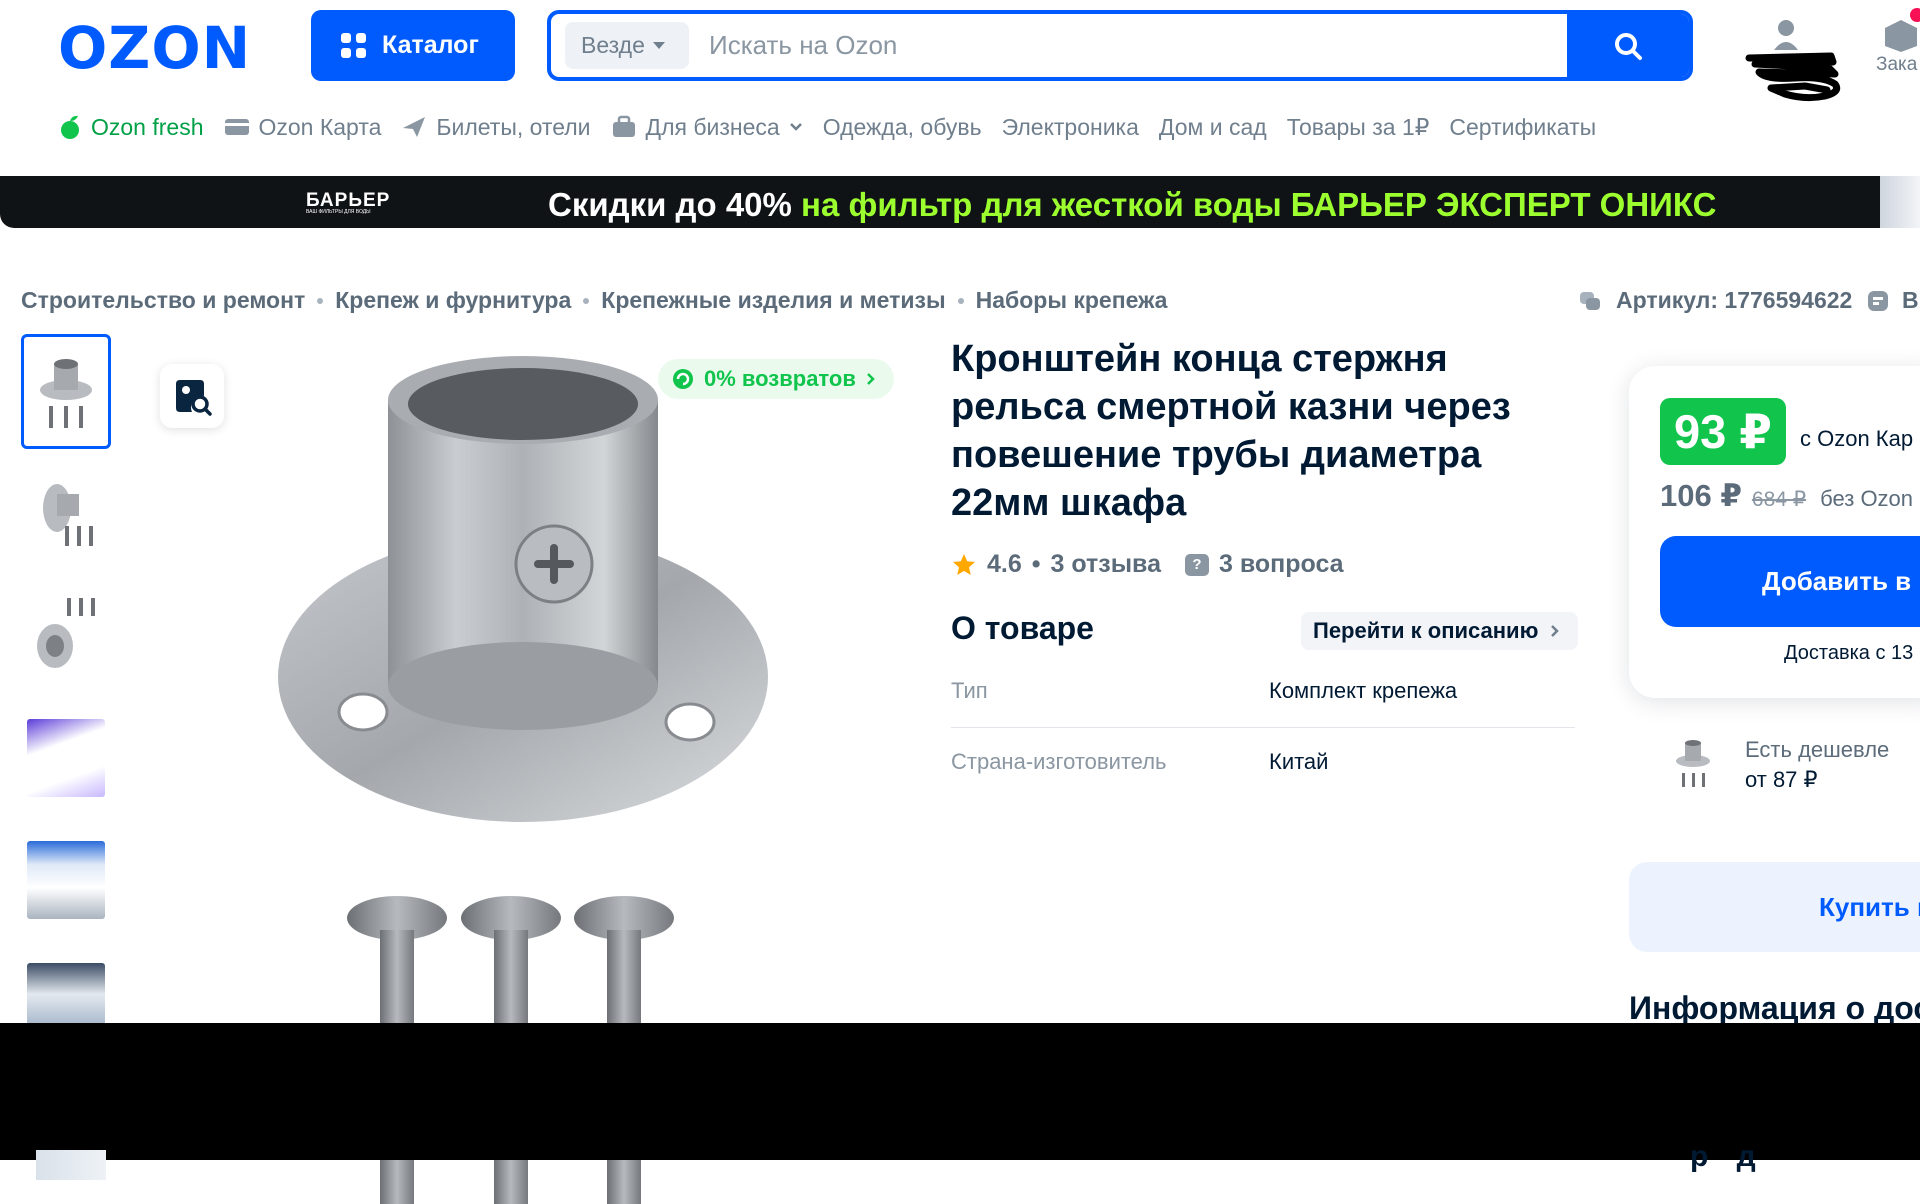  I want to click on returns-badge-label: 0% возвратов, so click(780, 378).